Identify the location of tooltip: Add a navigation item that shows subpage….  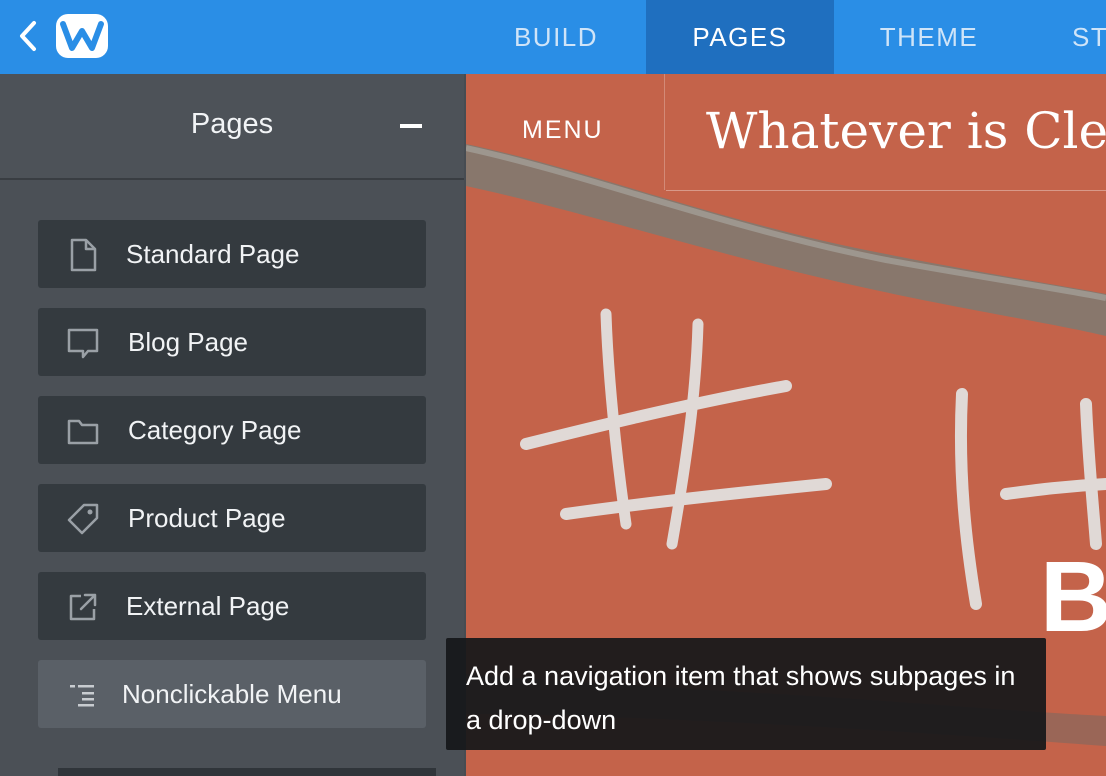
(746, 694).